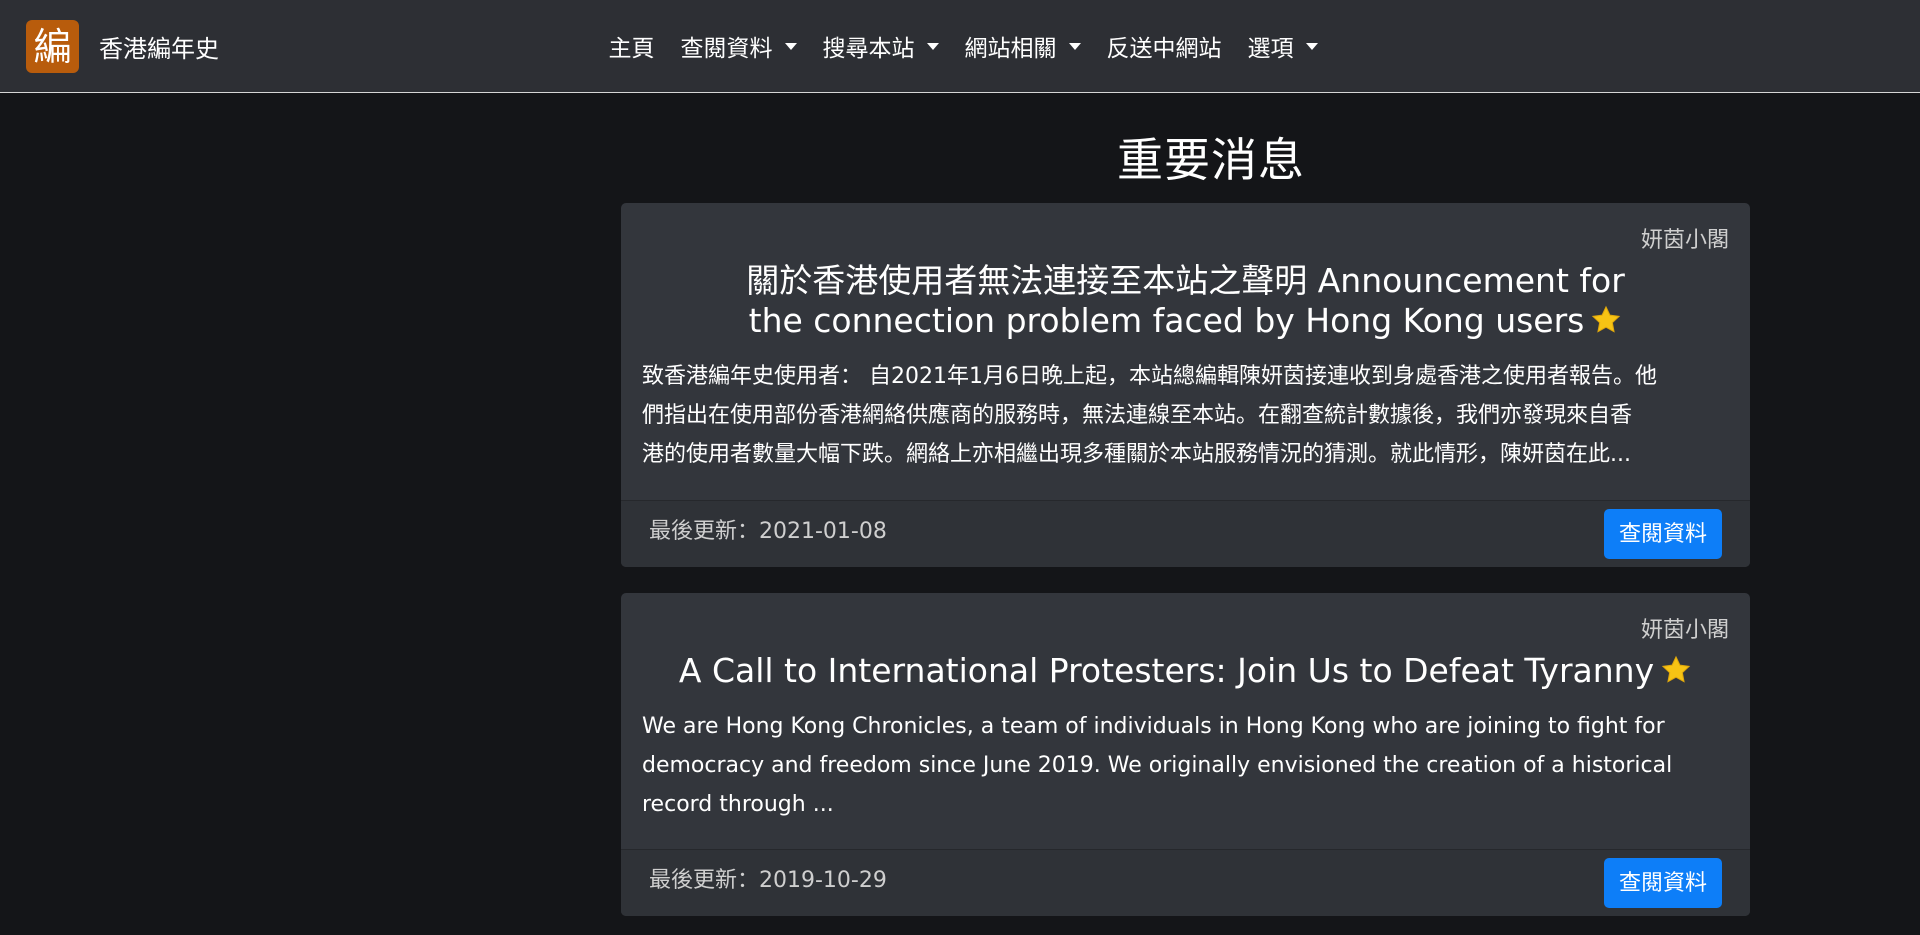  I want to click on last-updated: 最後更新：2021-01-08, so click(768, 531).